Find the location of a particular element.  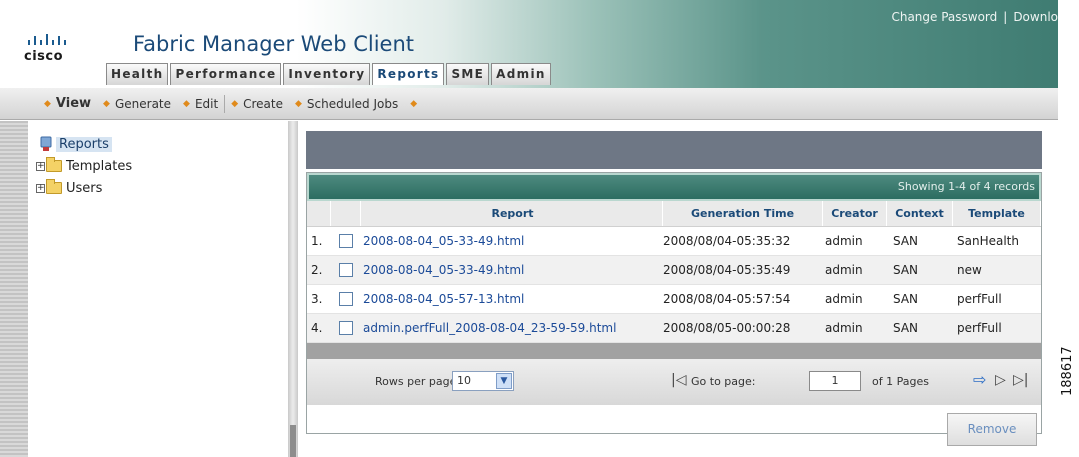

chevron-down-icon: ▼ is located at coordinates (504, 381).